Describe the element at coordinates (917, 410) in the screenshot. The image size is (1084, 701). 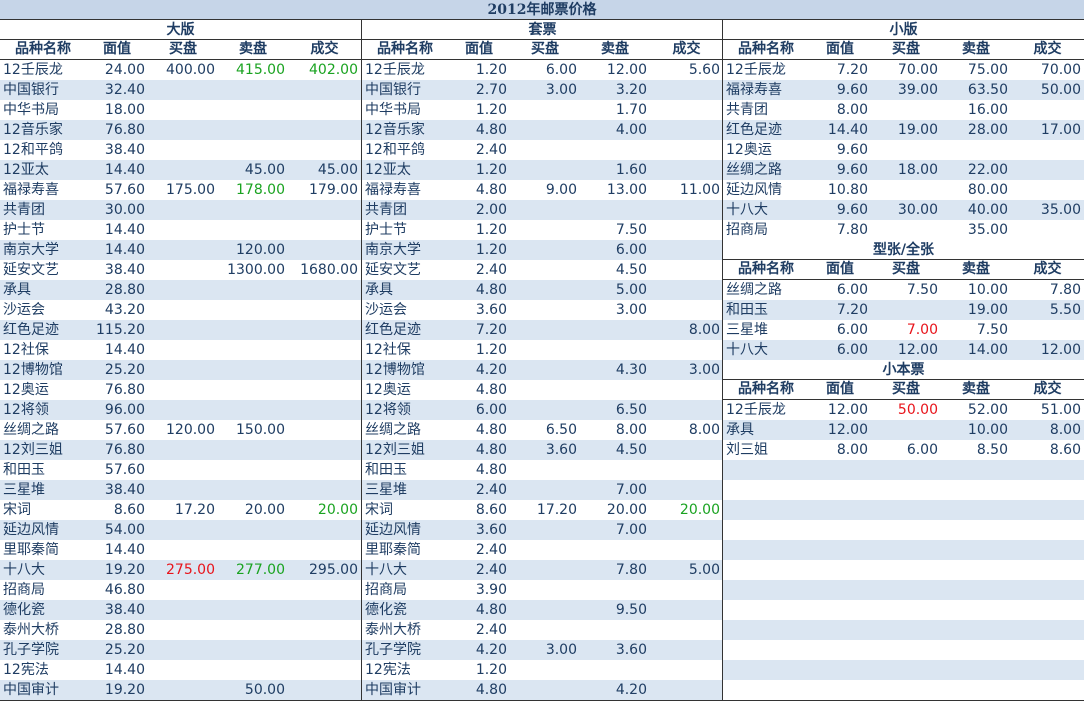
I see `table-cell: 50.00` at that location.